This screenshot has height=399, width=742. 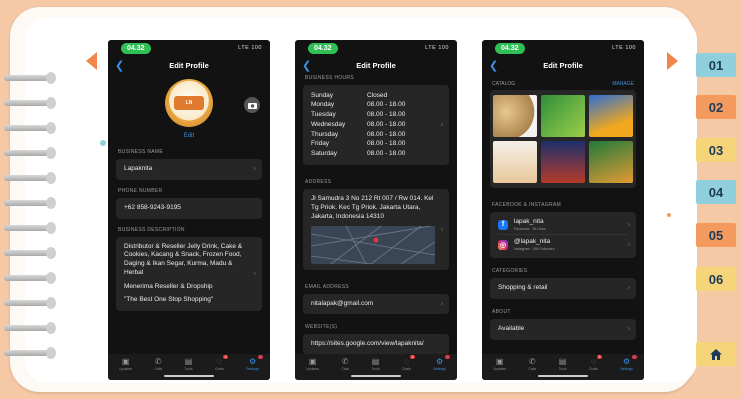 I want to click on manage-link: MANAGE, so click(x=623, y=84).